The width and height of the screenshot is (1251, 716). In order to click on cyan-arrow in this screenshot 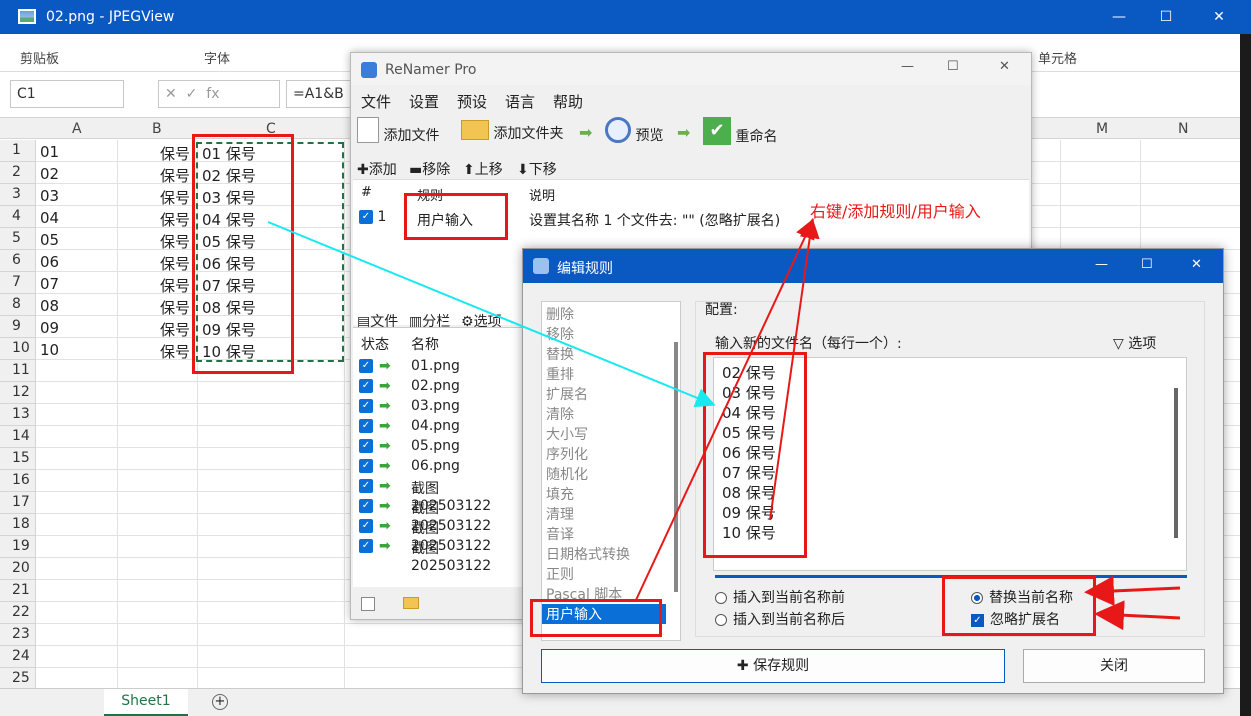, I will do `click(491, 314)`.